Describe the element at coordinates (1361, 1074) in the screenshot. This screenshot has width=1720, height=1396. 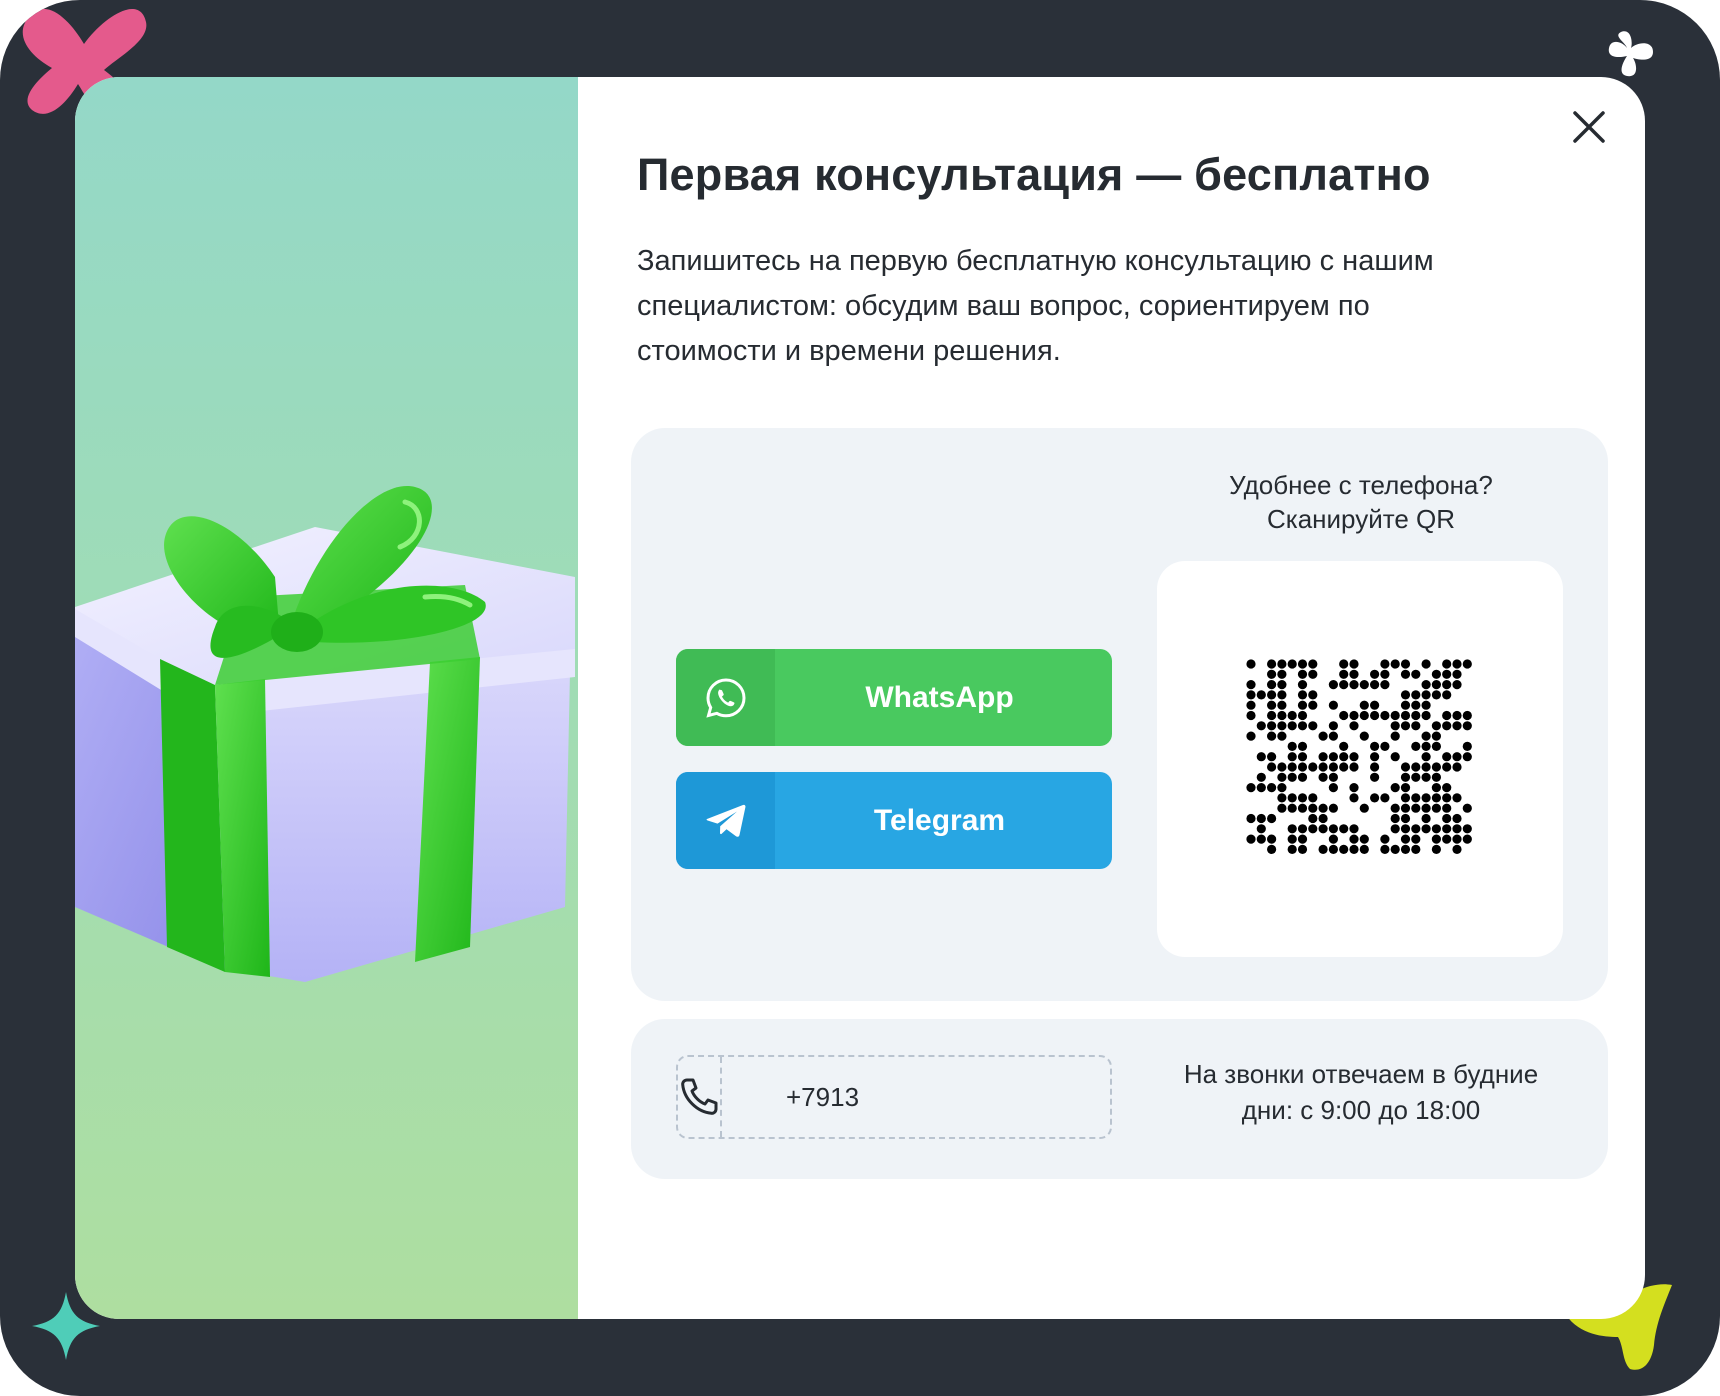
I see `call-hours-line1: На звонки отвечаем в будние` at that location.